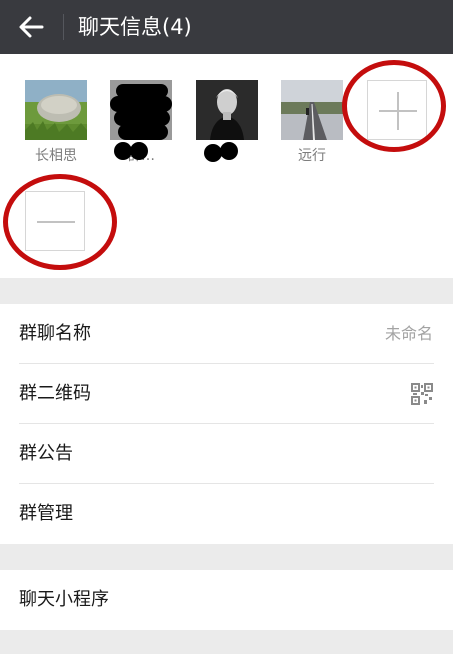  Describe the element at coordinates (55, 393) in the screenshot. I see `row-label: 群二维码` at that location.